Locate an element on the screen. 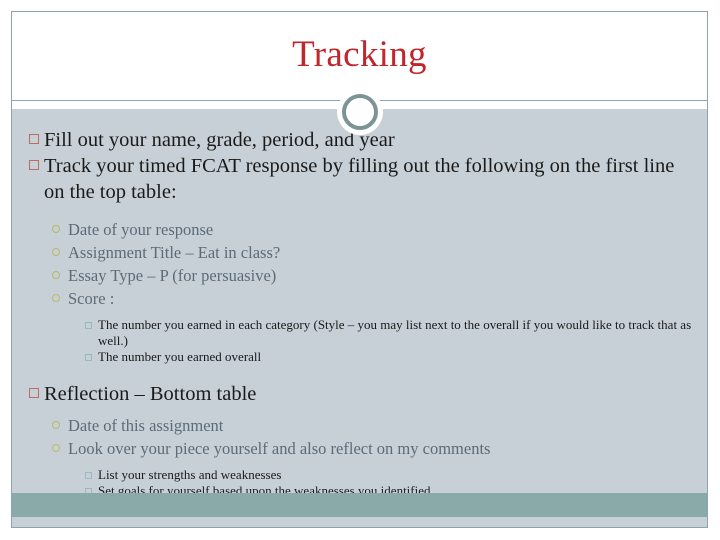 This screenshot has width=720, height=540. list-item-label: Date of your response is located at coordinates (141, 229).